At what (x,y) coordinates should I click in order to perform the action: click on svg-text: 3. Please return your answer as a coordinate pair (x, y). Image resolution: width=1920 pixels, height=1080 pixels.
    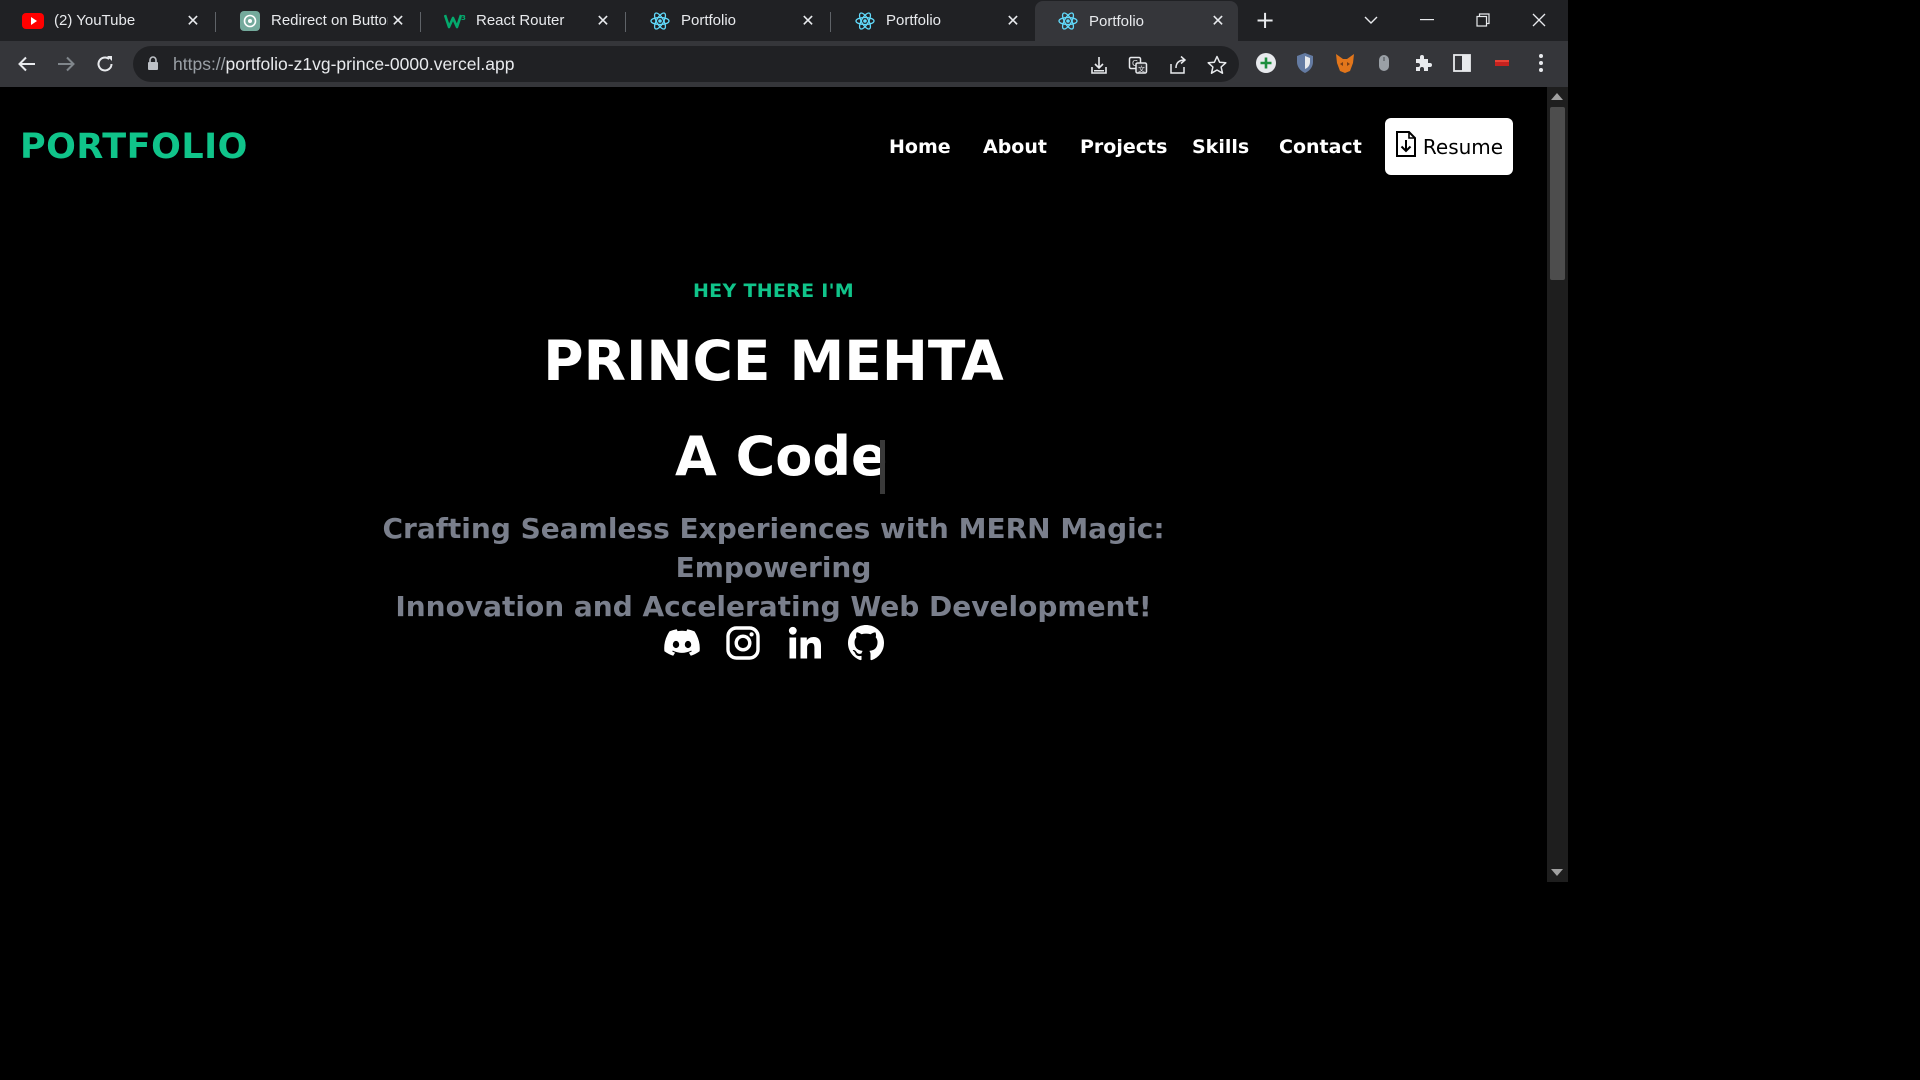
    Looking at the image, I should click on (463, 18).